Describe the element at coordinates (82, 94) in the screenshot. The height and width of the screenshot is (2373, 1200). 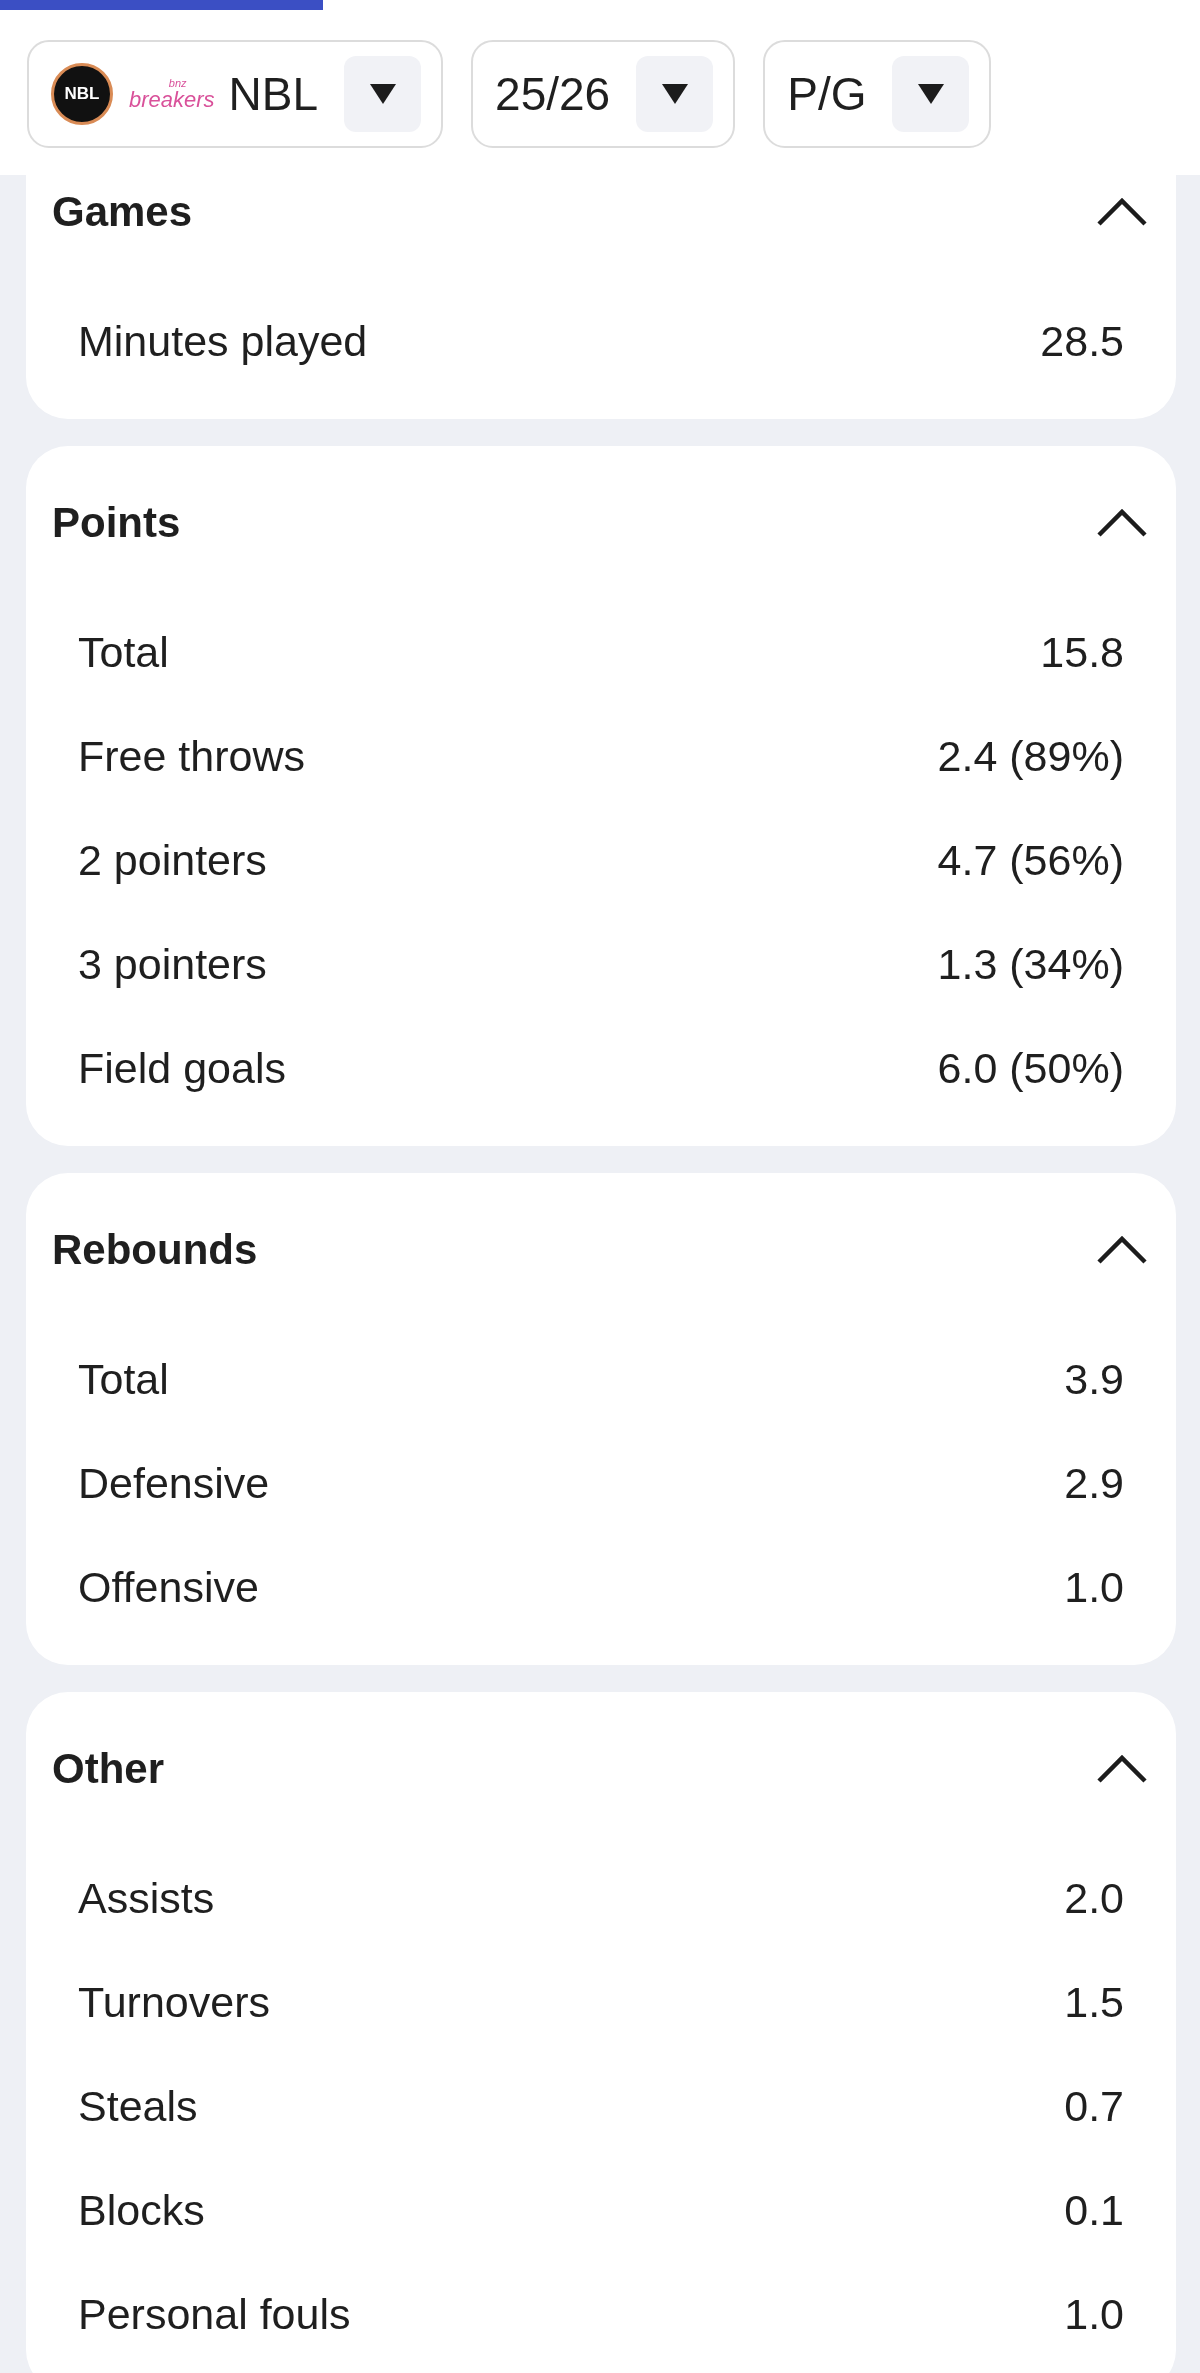
I see `league-logo: NBL` at that location.